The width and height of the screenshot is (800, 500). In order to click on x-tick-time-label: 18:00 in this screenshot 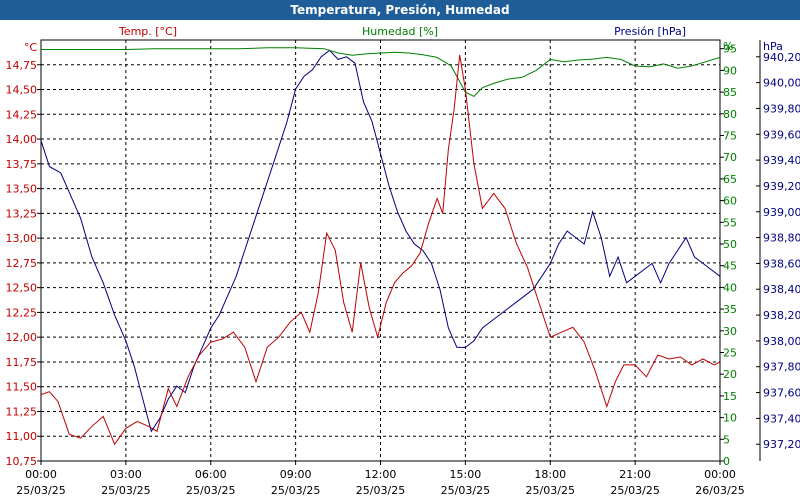, I will do `click(550, 474)`.